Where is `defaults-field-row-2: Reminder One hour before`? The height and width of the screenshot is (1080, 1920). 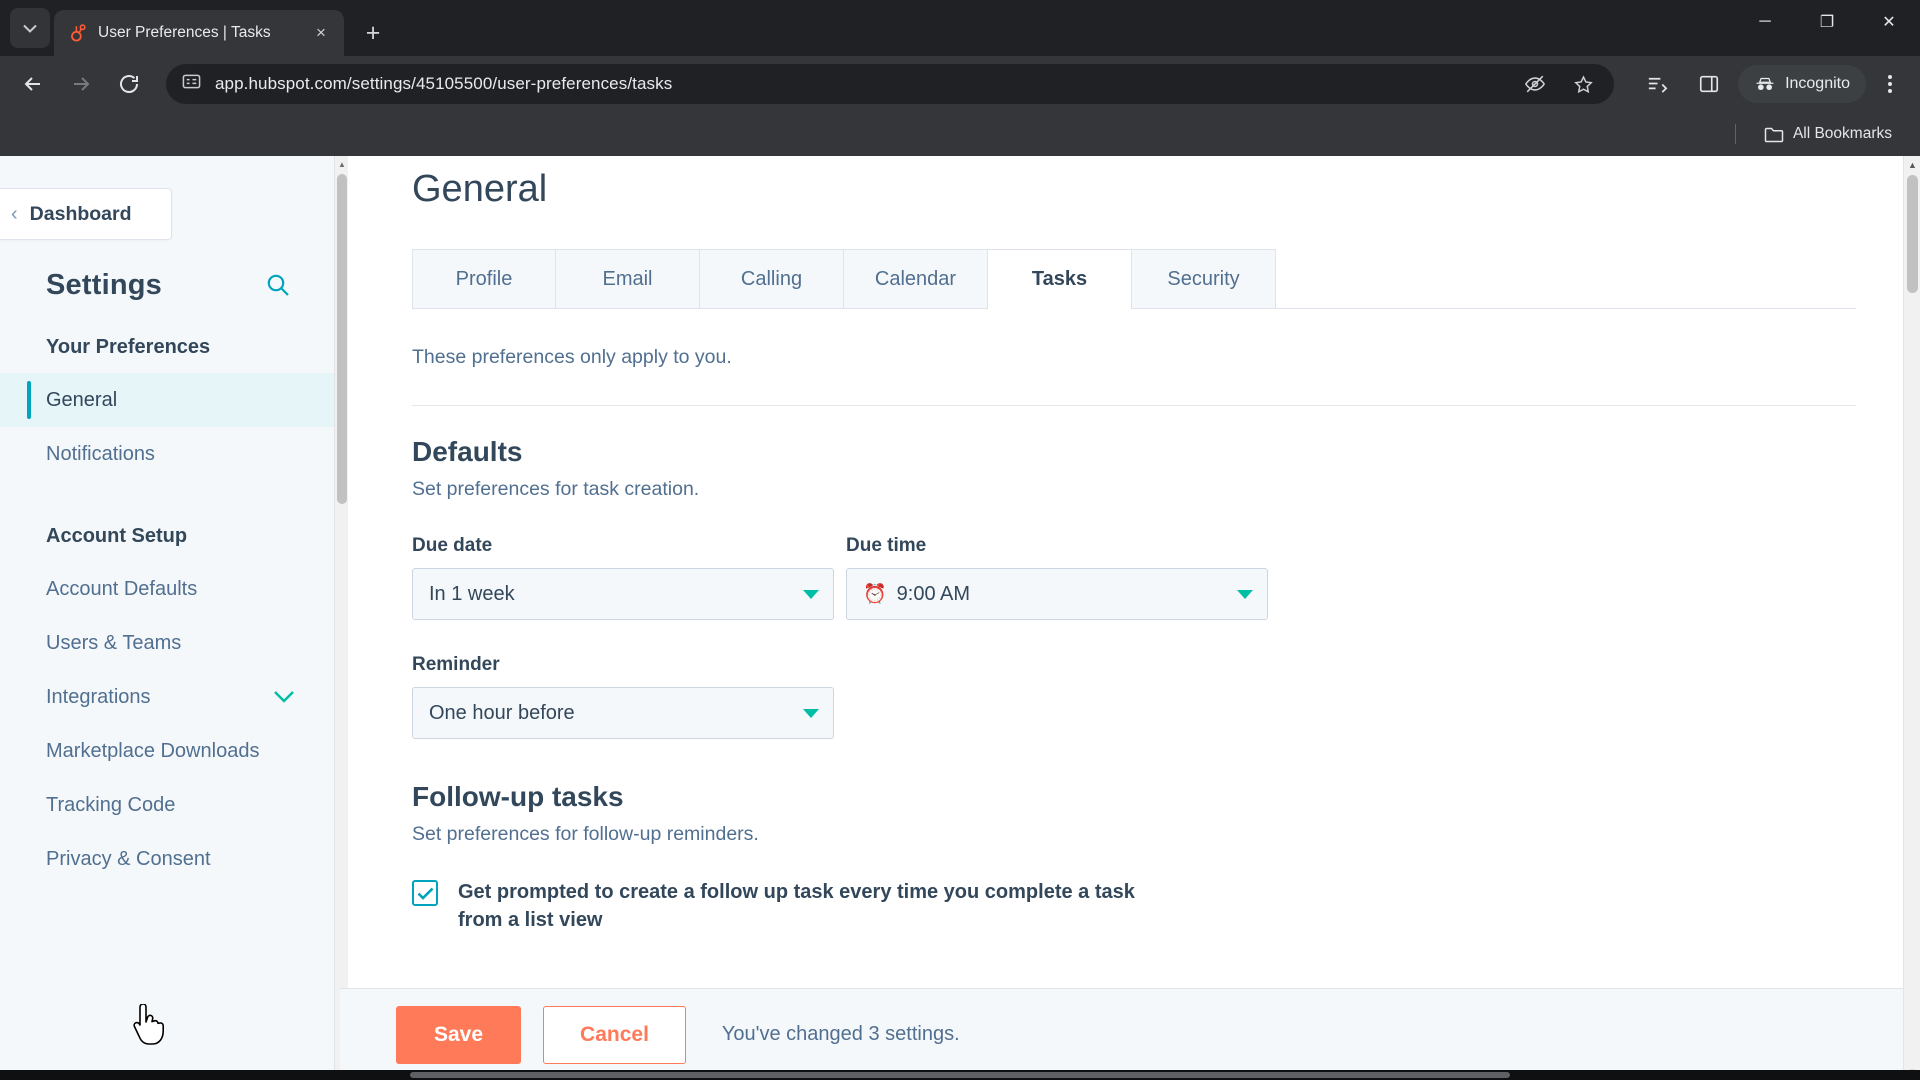 defaults-field-row-2: Reminder One hour before is located at coordinates (1166, 696).